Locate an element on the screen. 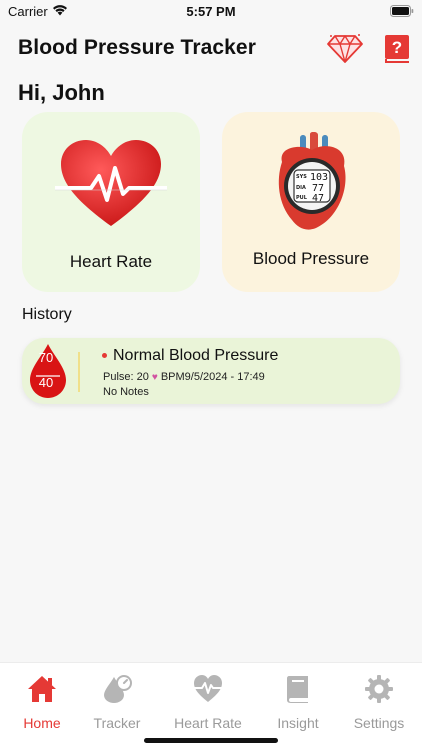 This screenshot has width=422, height=750. pul-label: PUL is located at coordinates (302, 198).